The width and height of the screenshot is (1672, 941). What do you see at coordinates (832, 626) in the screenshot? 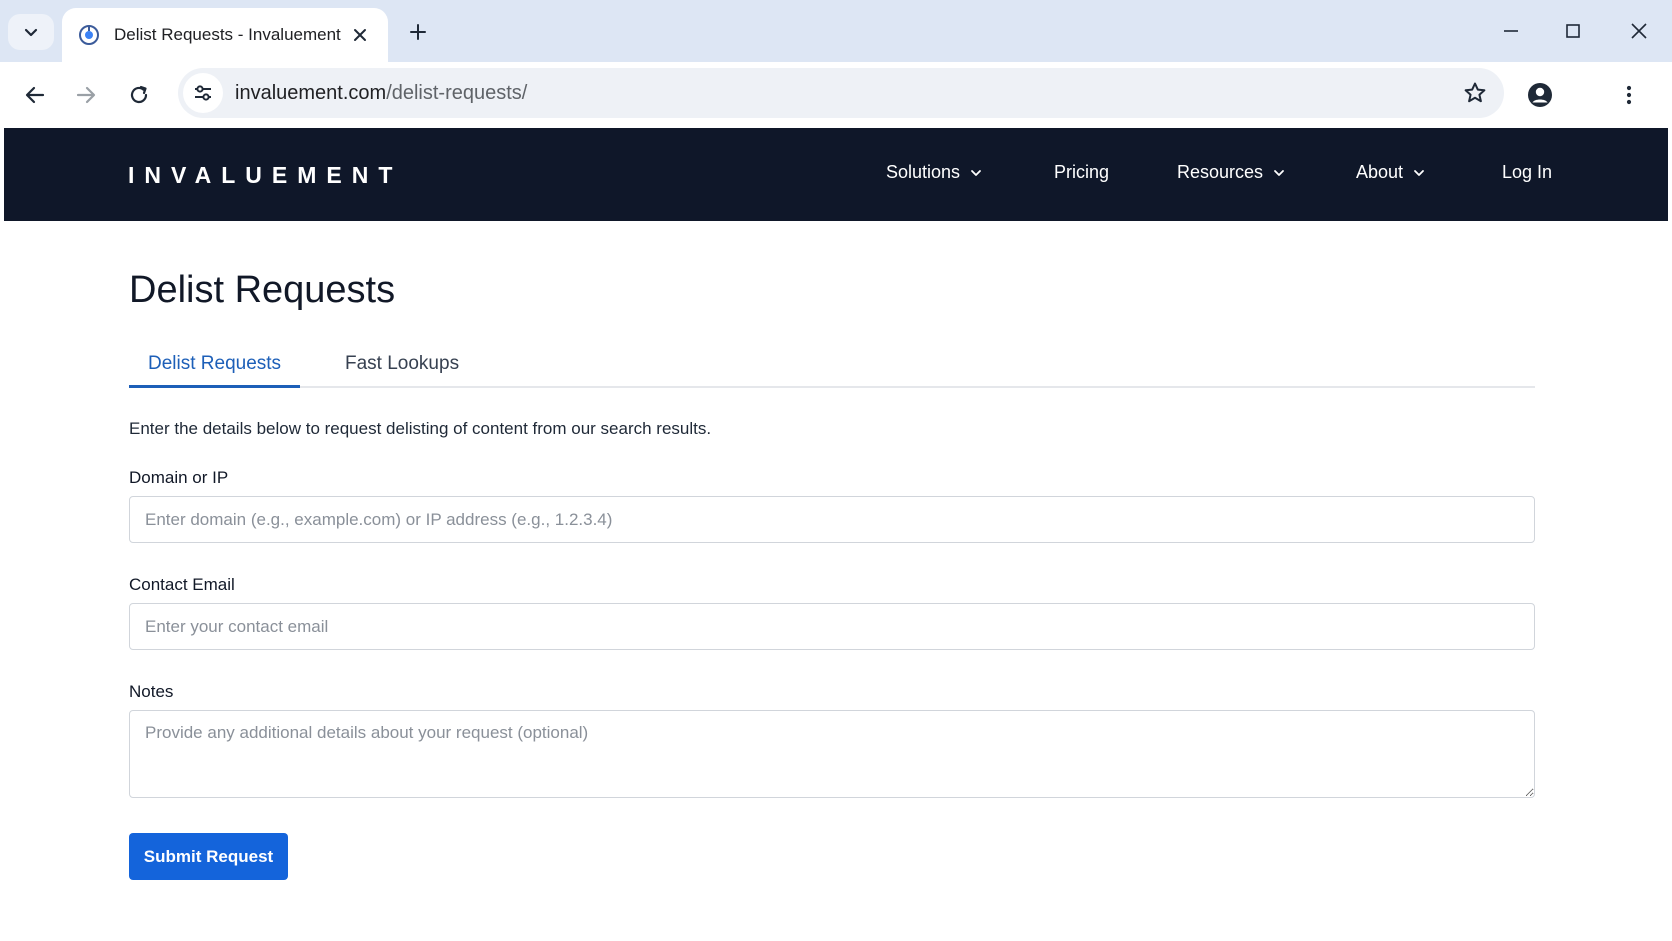
I see `email-input` at bounding box center [832, 626].